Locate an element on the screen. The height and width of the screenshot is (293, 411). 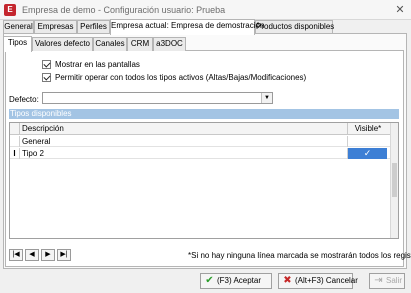
column-header-visible: Visible* is located at coordinates (368, 129).